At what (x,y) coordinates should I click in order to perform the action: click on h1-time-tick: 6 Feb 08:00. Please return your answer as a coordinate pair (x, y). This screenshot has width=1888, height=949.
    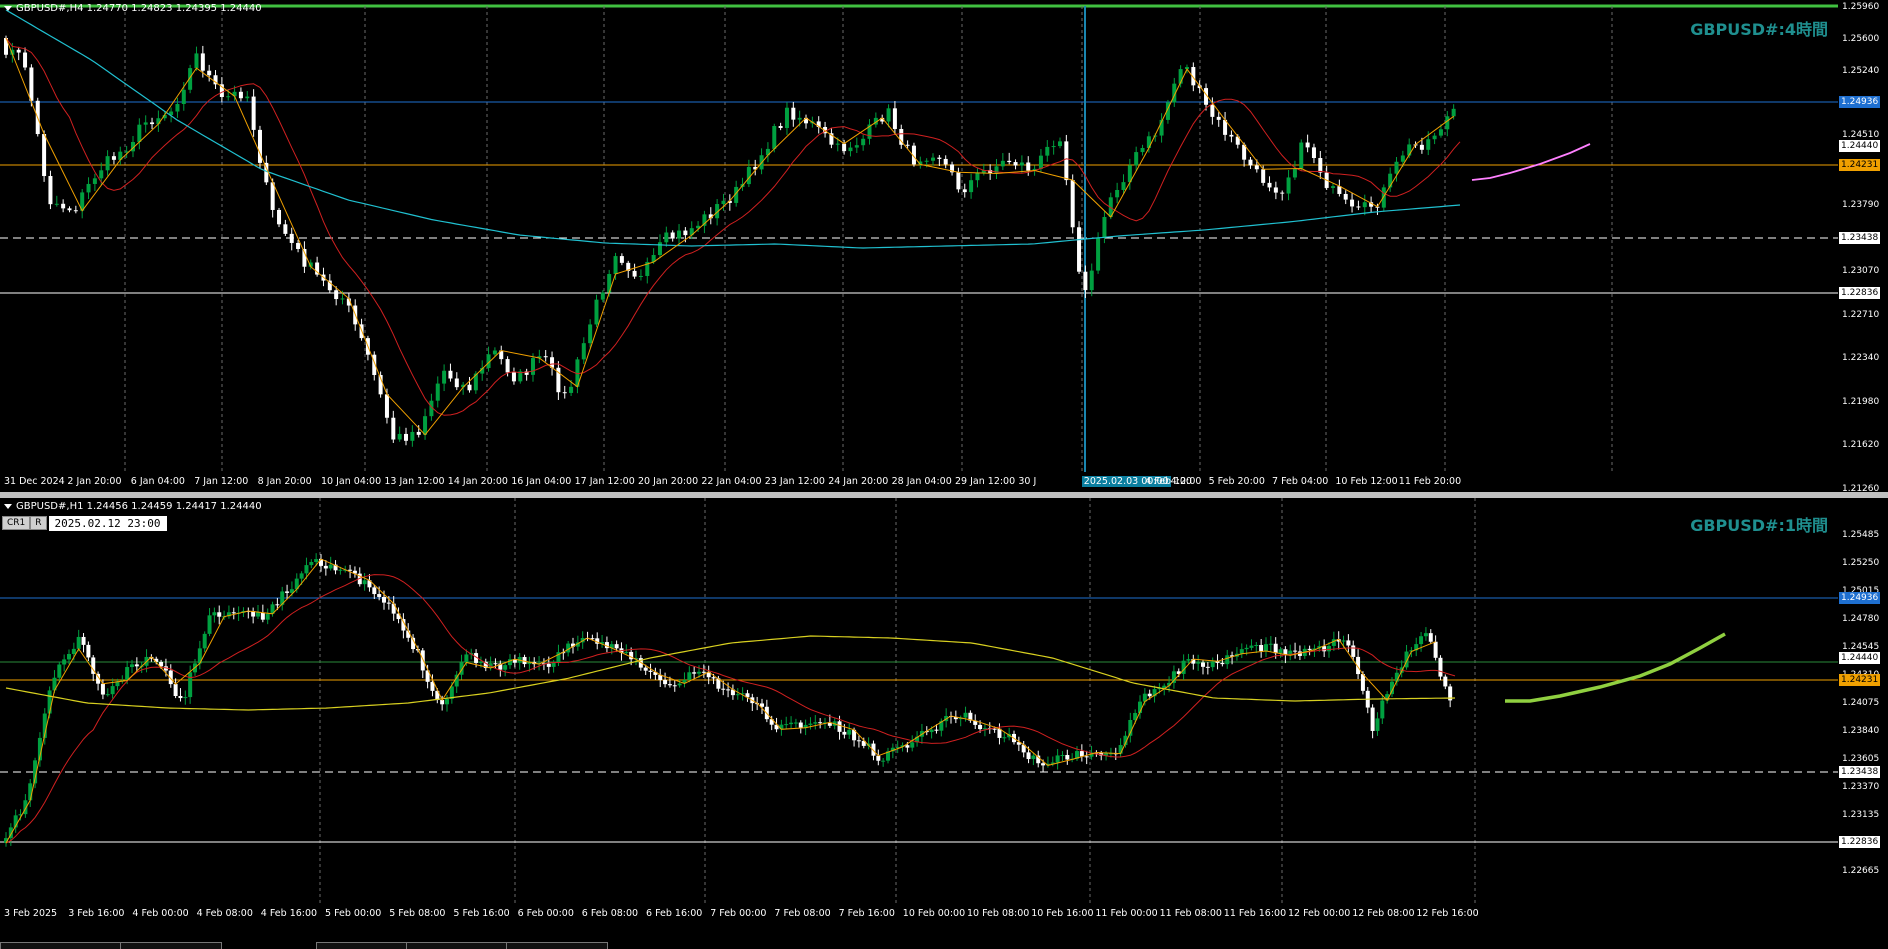
    Looking at the image, I should click on (610, 913).